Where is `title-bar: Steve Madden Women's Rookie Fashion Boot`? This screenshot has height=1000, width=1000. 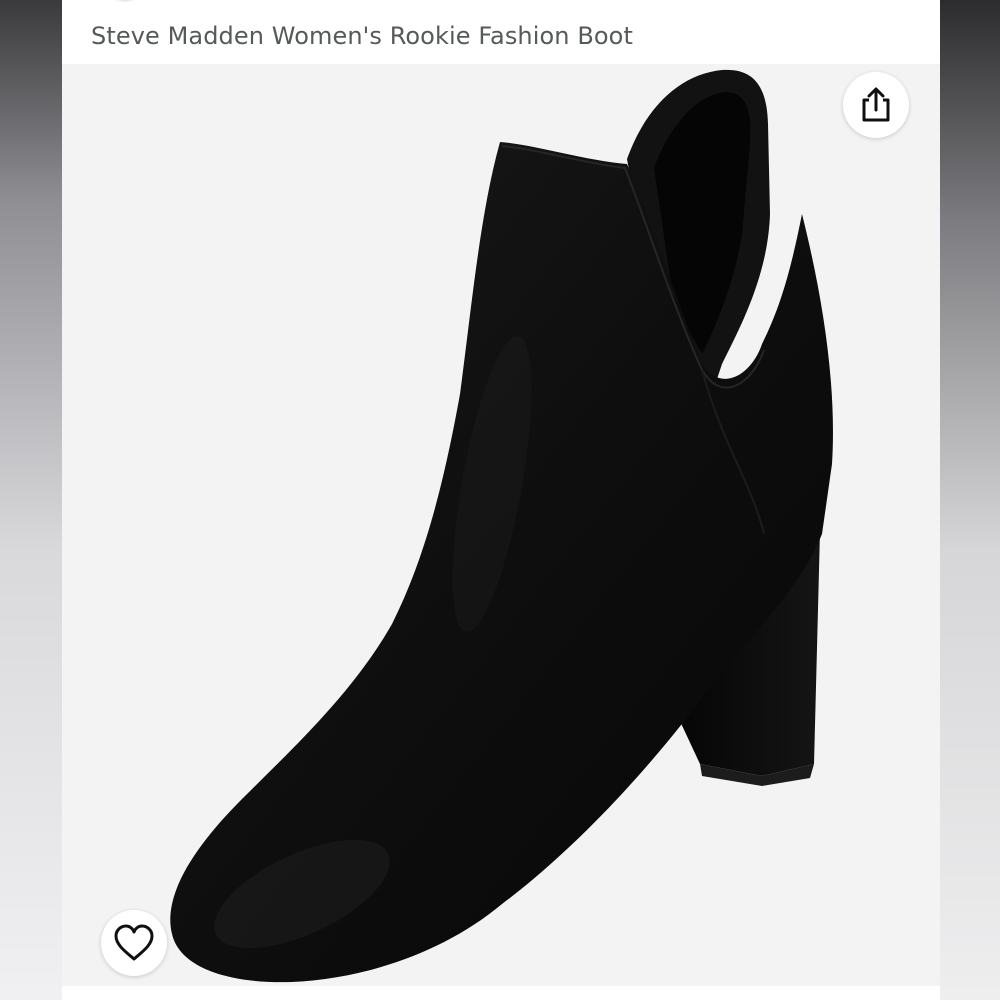
title-bar: Steve Madden Women's Rookie Fashion Boot is located at coordinates (501, 32).